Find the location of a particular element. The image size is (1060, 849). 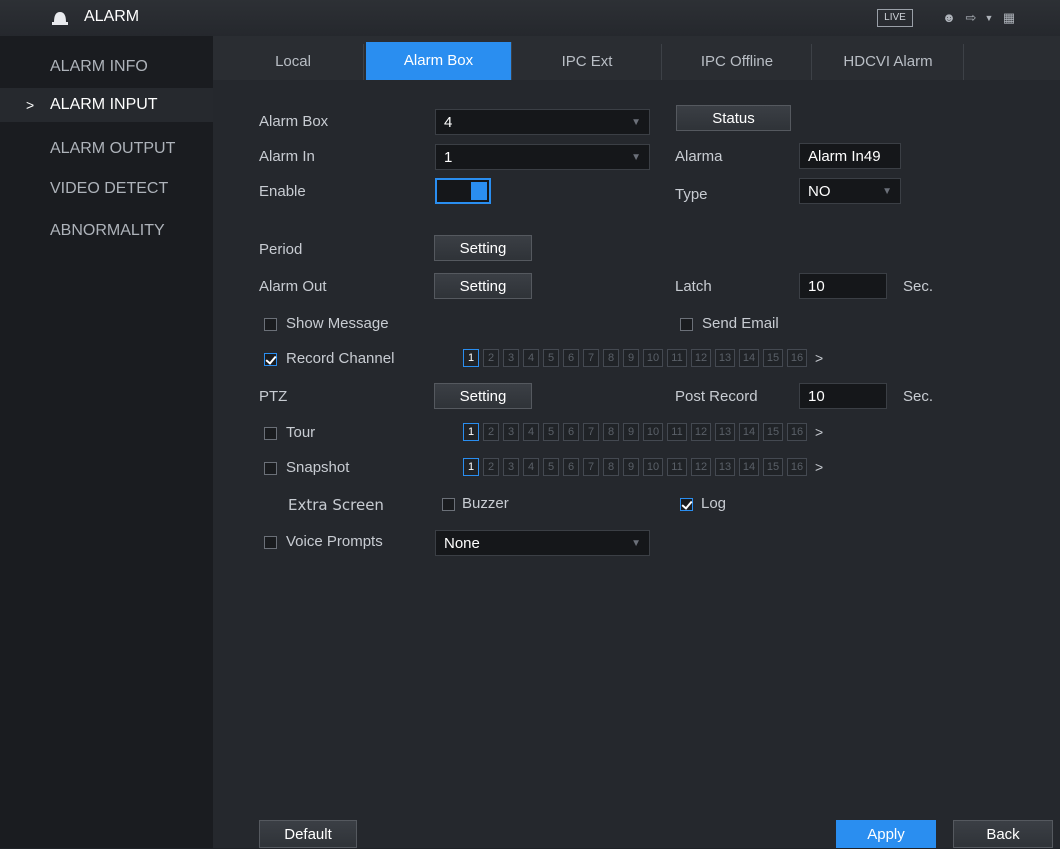

default-button: Default is located at coordinates (308, 834).